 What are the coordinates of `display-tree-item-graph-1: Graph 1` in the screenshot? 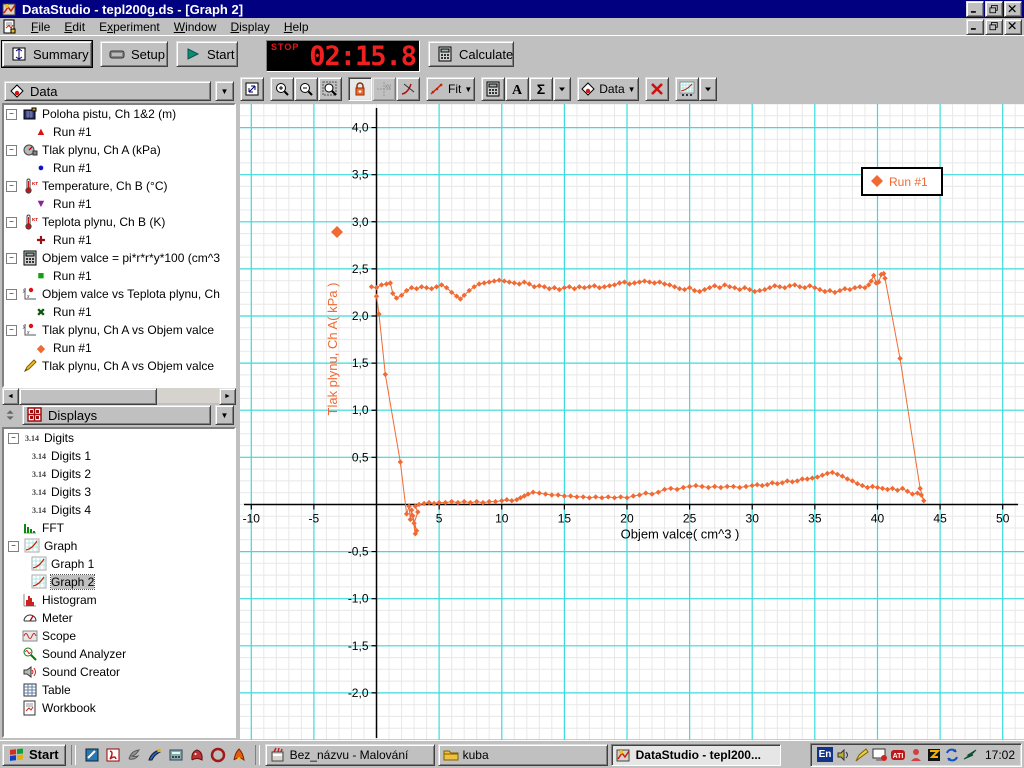 It's located at (119, 564).